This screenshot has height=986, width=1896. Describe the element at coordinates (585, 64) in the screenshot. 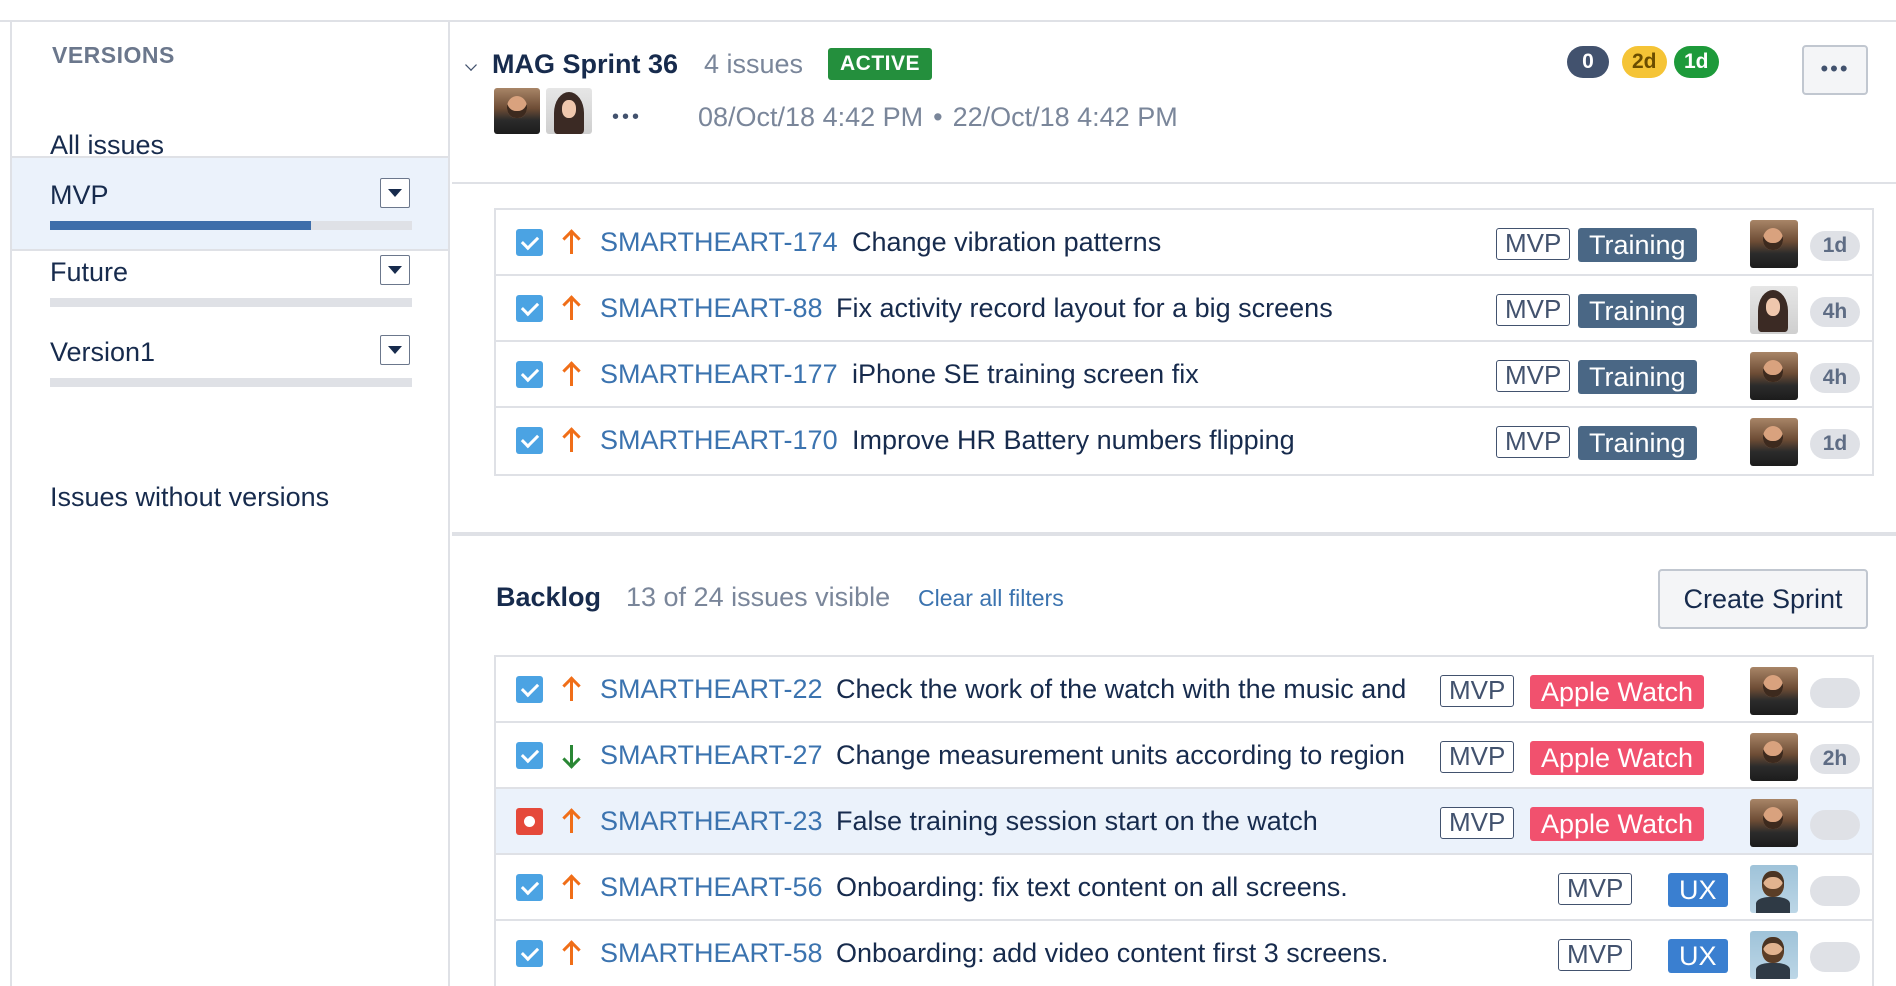

I see `sprint-name: MAG Sprint 36` at that location.